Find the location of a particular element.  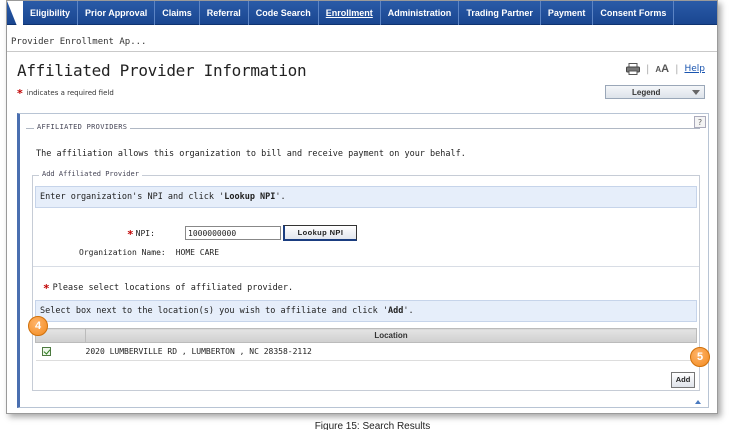

add-button: Add is located at coordinates (683, 380).